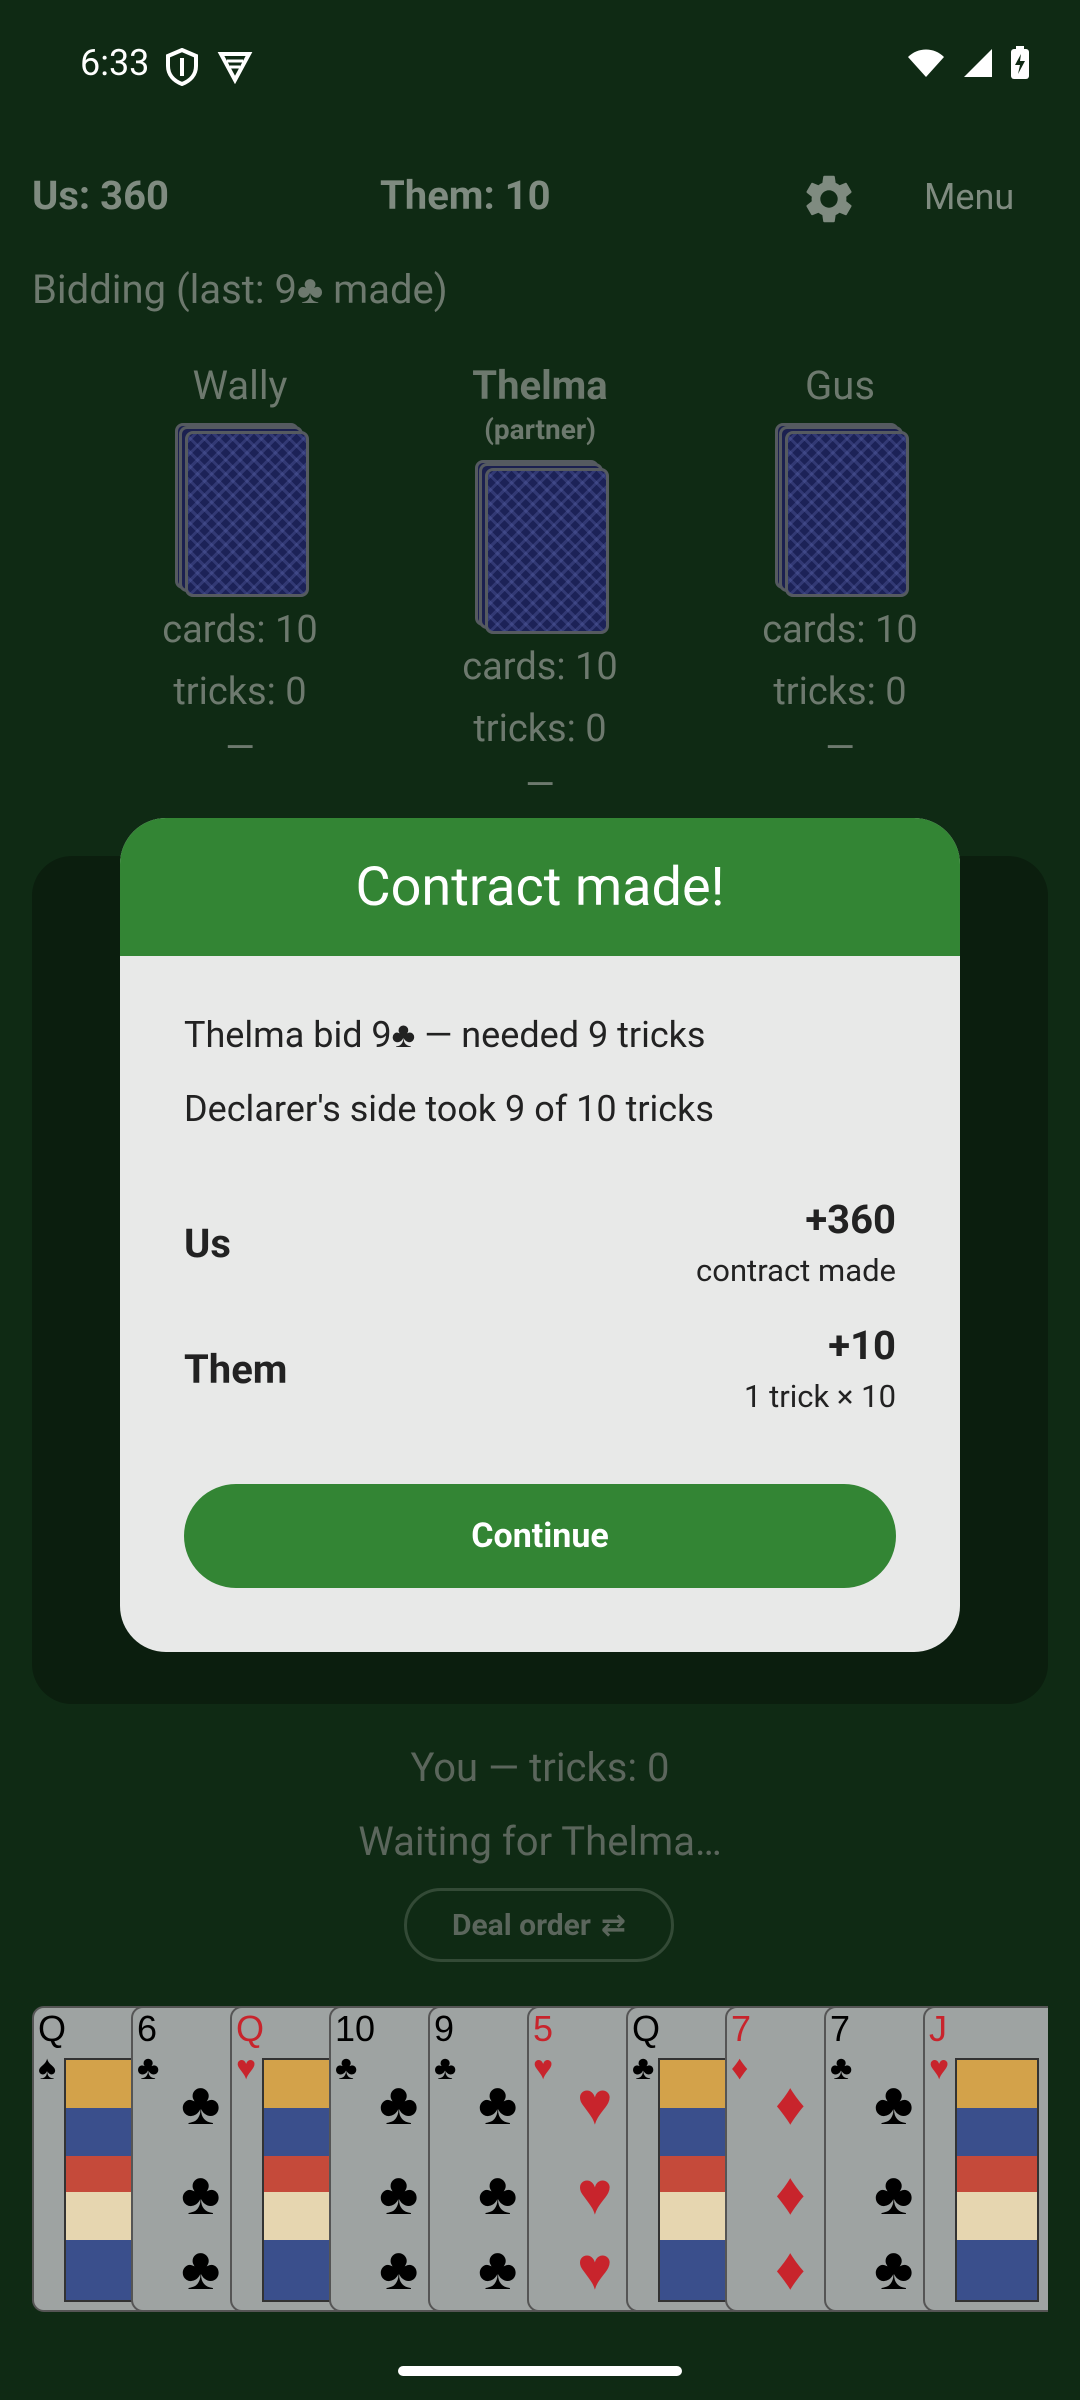 The width and height of the screenshot is (1080, 2400). Describe the element at coordinates (540, 887) in the screenshot. I see `dialog-title: Contract made!` at that location.